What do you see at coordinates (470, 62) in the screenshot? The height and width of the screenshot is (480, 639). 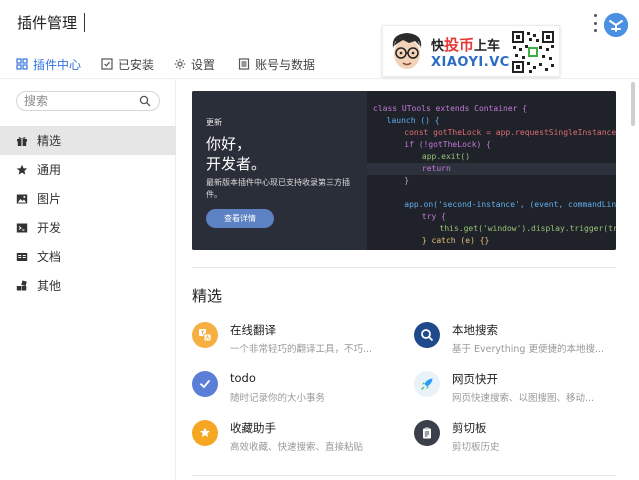 I see `watermark-domain: XIAOYI.VC` at bounding box center [470, 62].